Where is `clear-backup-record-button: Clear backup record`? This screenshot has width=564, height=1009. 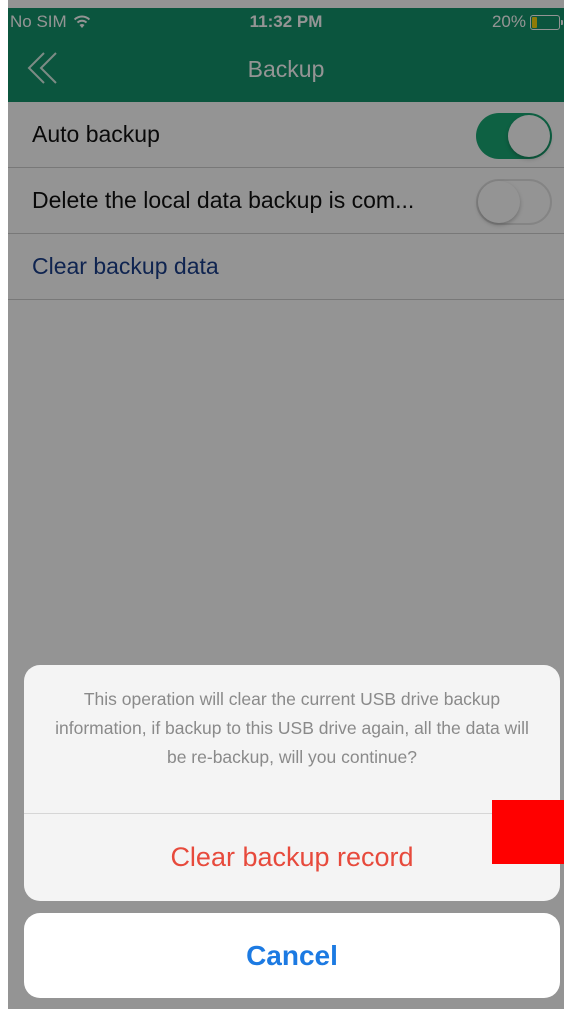
clear-backup-record-button: Clear backup record is located at coordinates (292, 857).